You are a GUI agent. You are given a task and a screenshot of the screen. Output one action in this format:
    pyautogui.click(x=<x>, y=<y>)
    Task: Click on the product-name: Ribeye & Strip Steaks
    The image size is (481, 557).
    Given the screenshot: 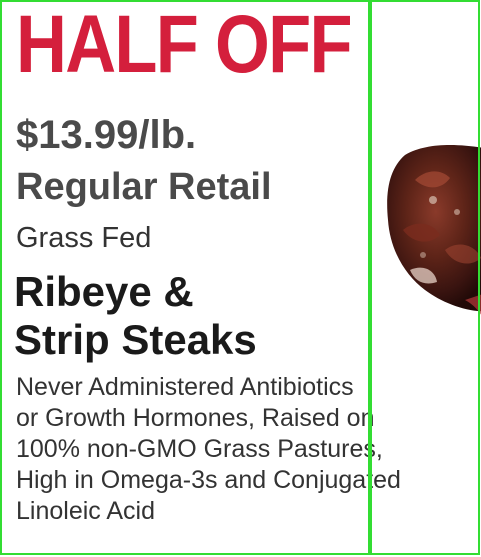 What is the action you would take?
    pyautogui.click(x=135, y=316)
    